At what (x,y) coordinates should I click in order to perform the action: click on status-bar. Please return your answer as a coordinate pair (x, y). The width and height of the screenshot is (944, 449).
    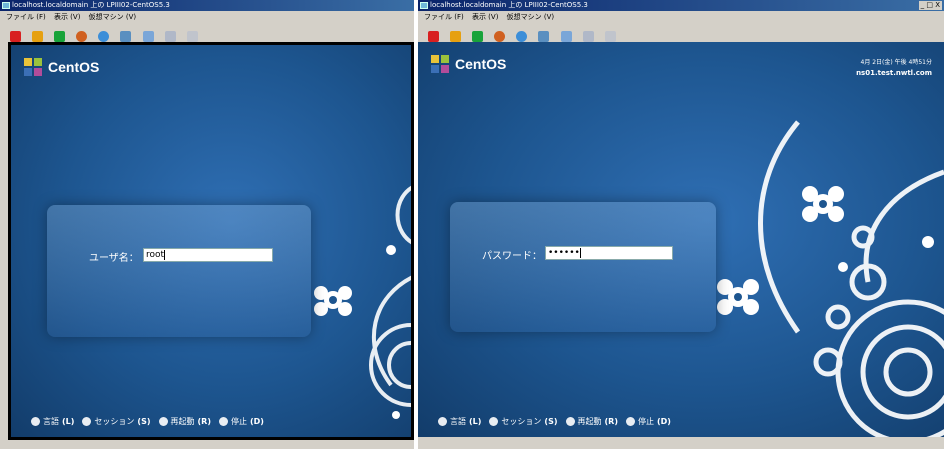
    Looking at the image, I should click on (681, 443).